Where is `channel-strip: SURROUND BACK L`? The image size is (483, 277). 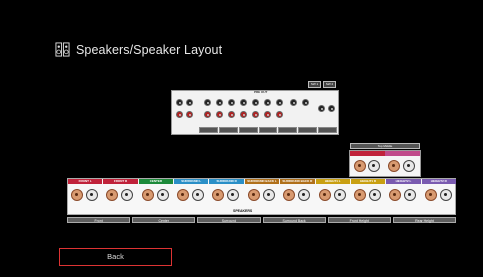
channel-strip: SURROUND BACK L is located at coordinates (262, 181).